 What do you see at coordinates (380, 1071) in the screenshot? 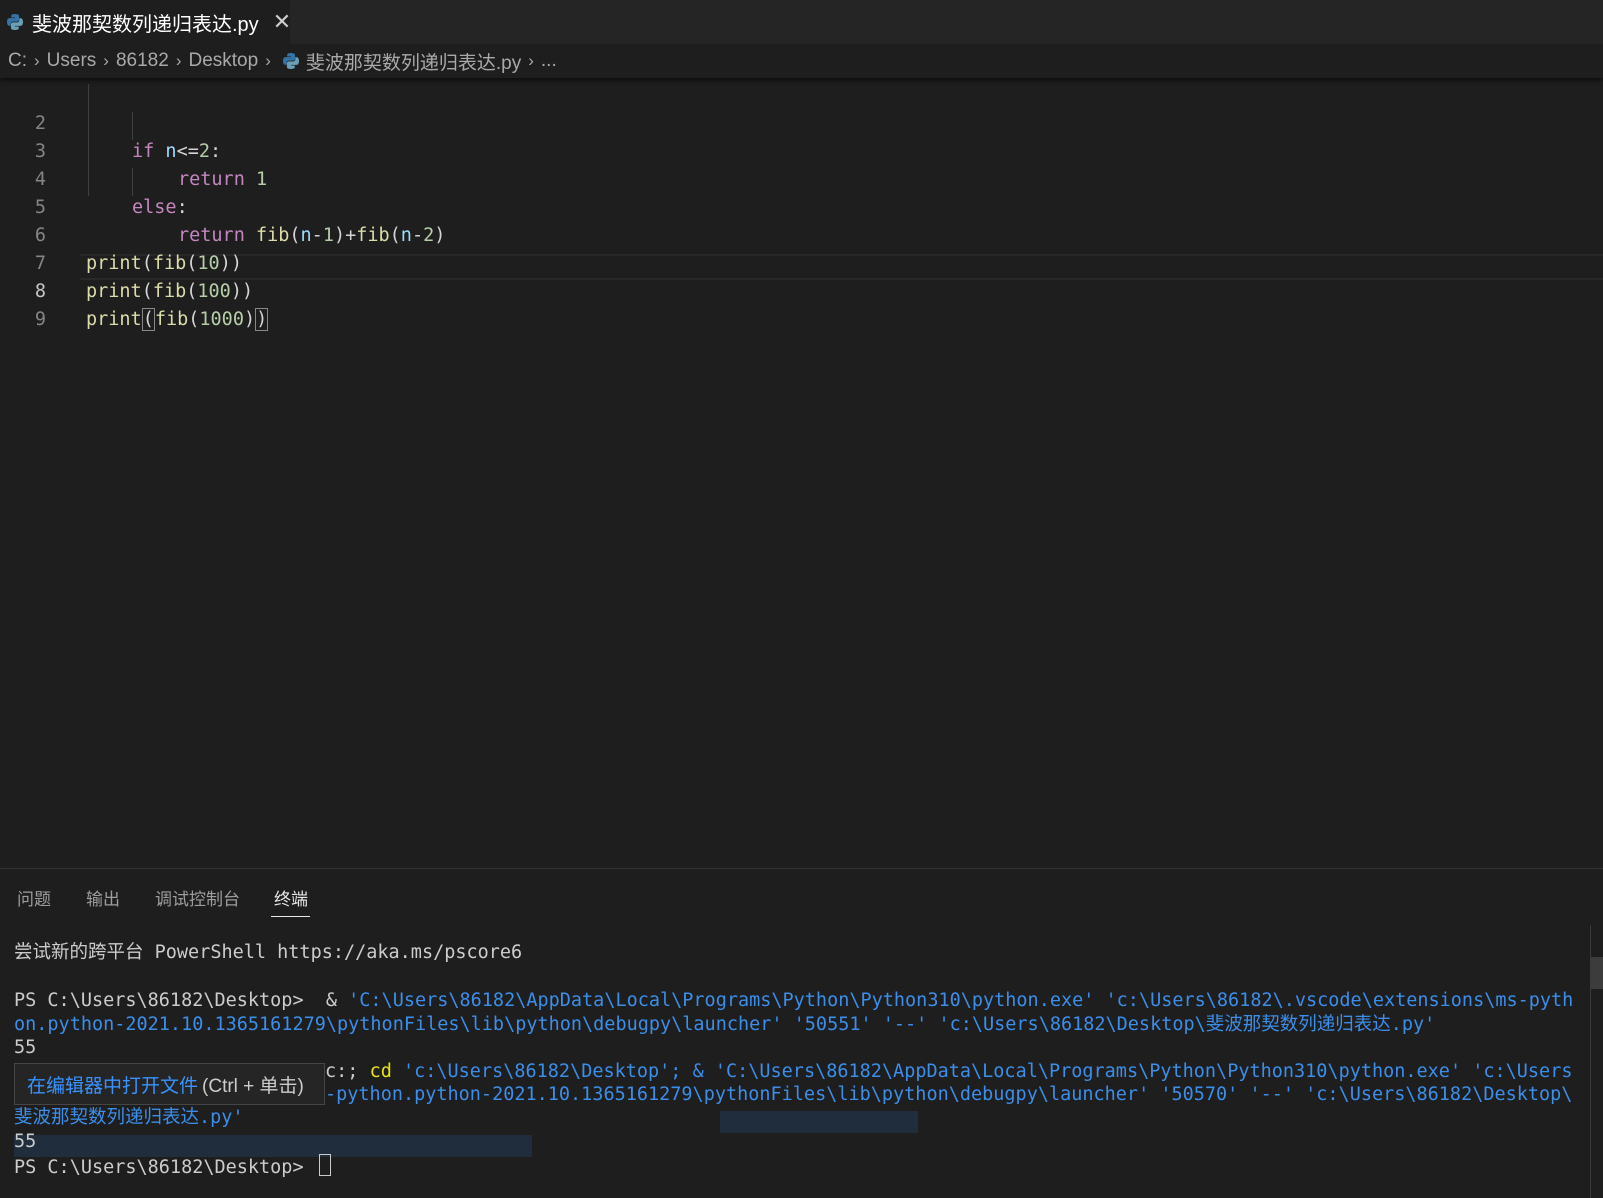
I see `command-cd: cd` at bounding box center [380, 1071].